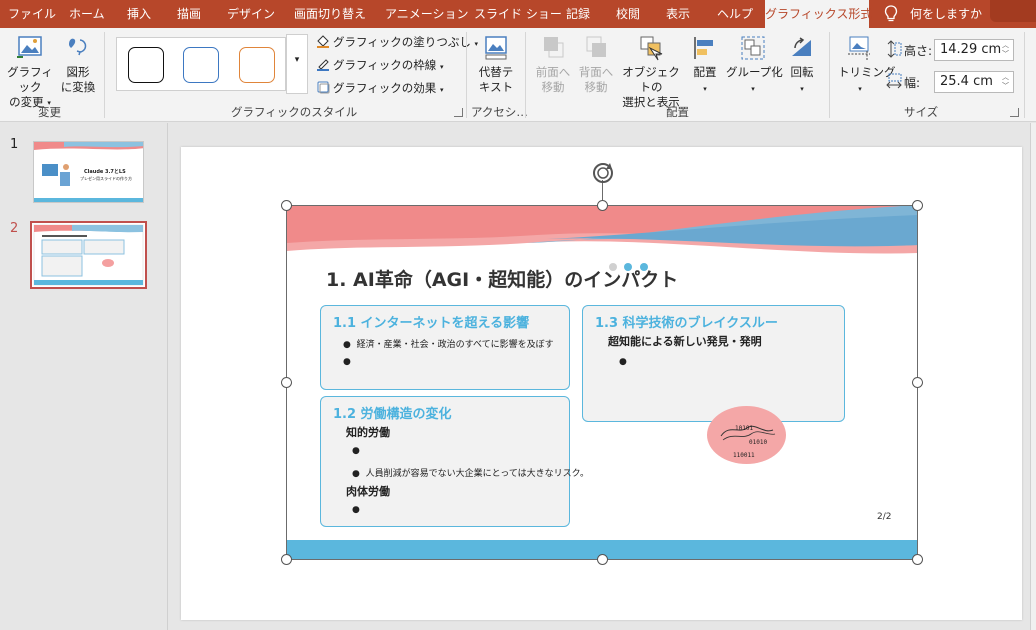 Image resolution: width=1036 pixels, height=630 pixels. I want to click on window-corner-block, so click(1013, 11).